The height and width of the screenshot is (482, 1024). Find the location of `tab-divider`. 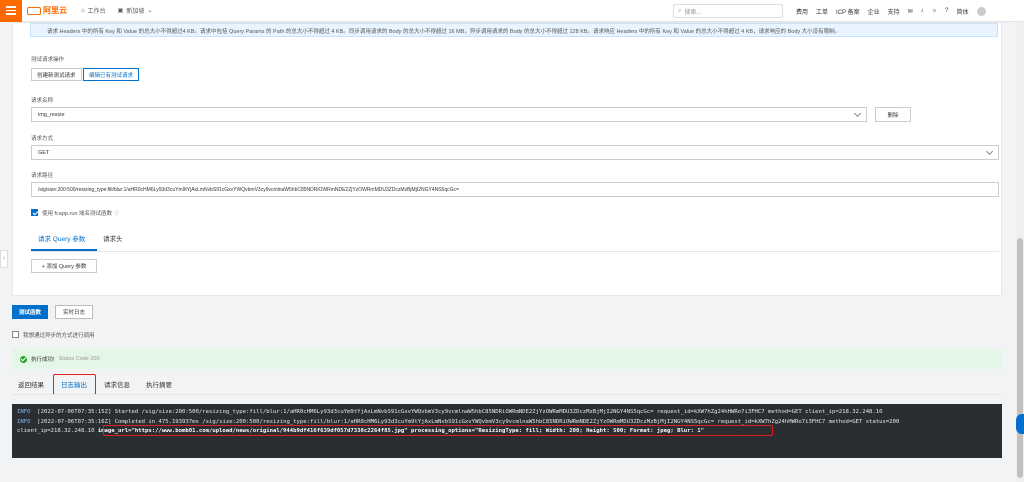

tab-divider is located at coordinates (515, 251).